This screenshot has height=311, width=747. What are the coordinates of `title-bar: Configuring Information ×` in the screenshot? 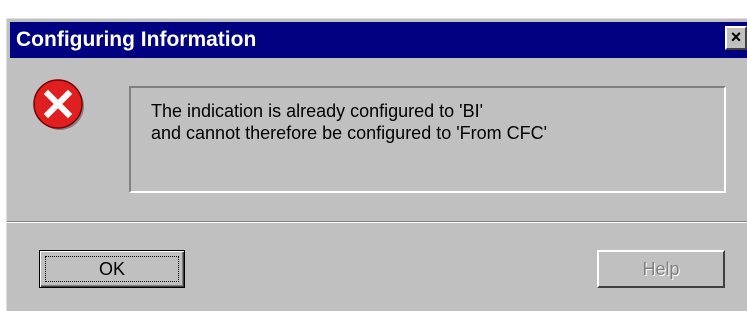 It's located at (378, 40).